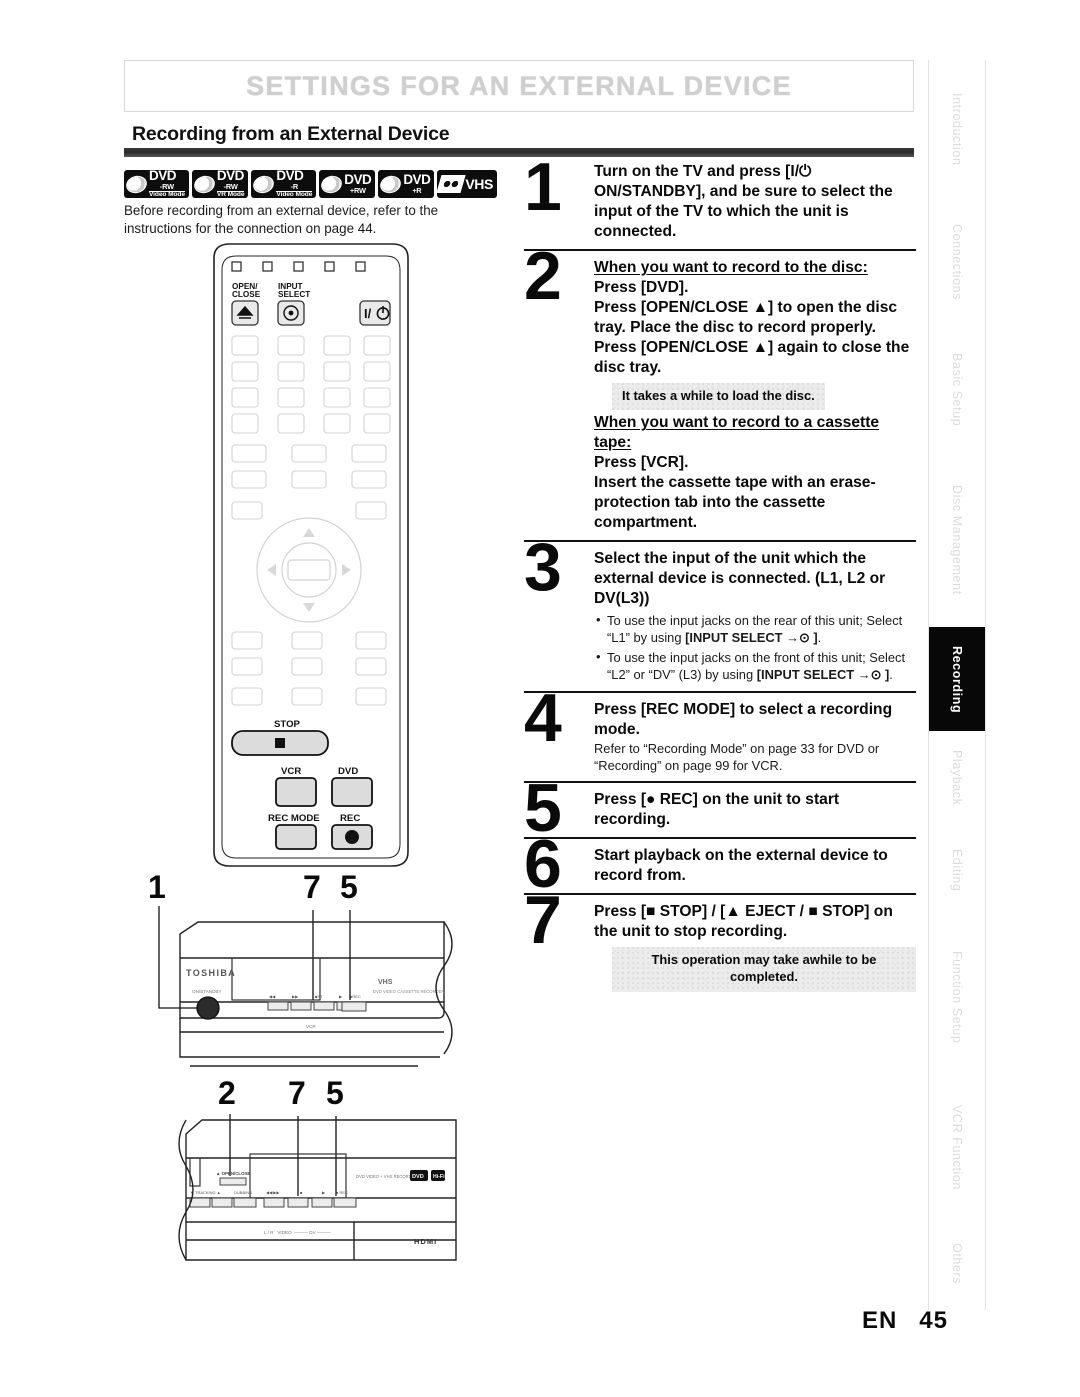 This screenshot has height=1397, width=1080. I want to click on media-badge-dvd-r-video-mode: DVD -R Video Mode, so click(284, 184).